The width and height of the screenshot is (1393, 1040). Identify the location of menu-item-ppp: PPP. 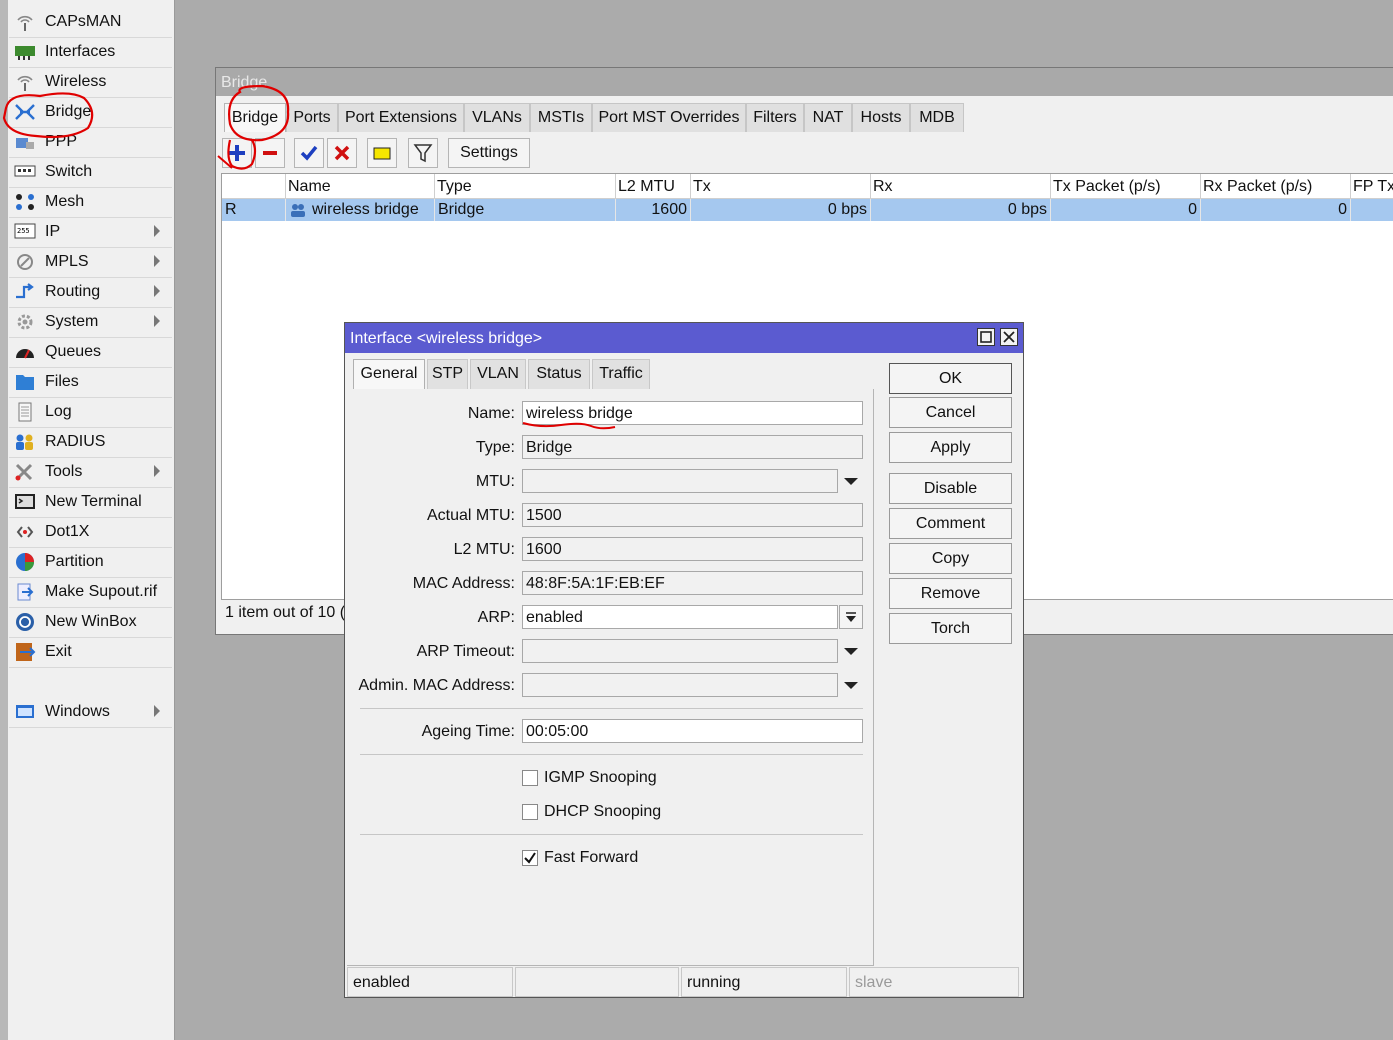
(90, 143).